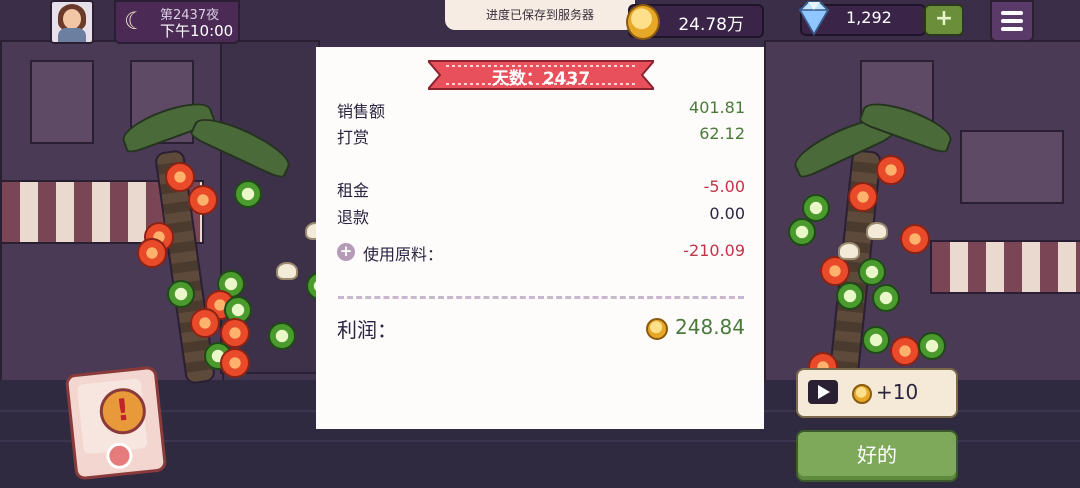 Image resolution: width=1080 pixels, height=488 pixels. I want to click on row-label: 打赏, so click(353, 137).